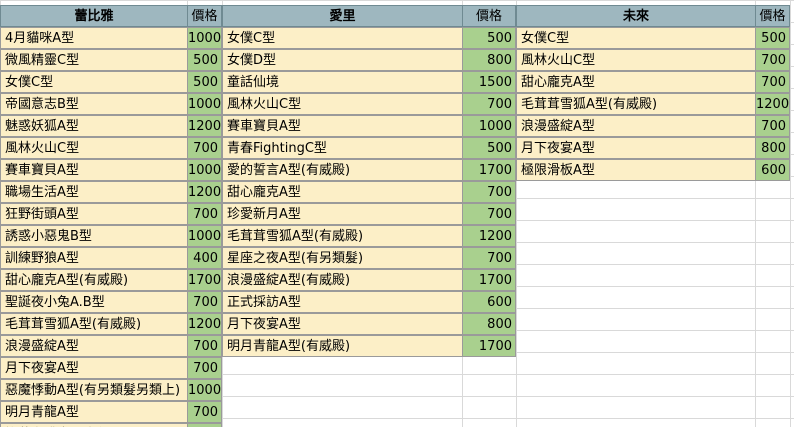 The image size is (794, 427). I want to click on cell-name: 誘惑小惡鬼B型, so click(94, 236).